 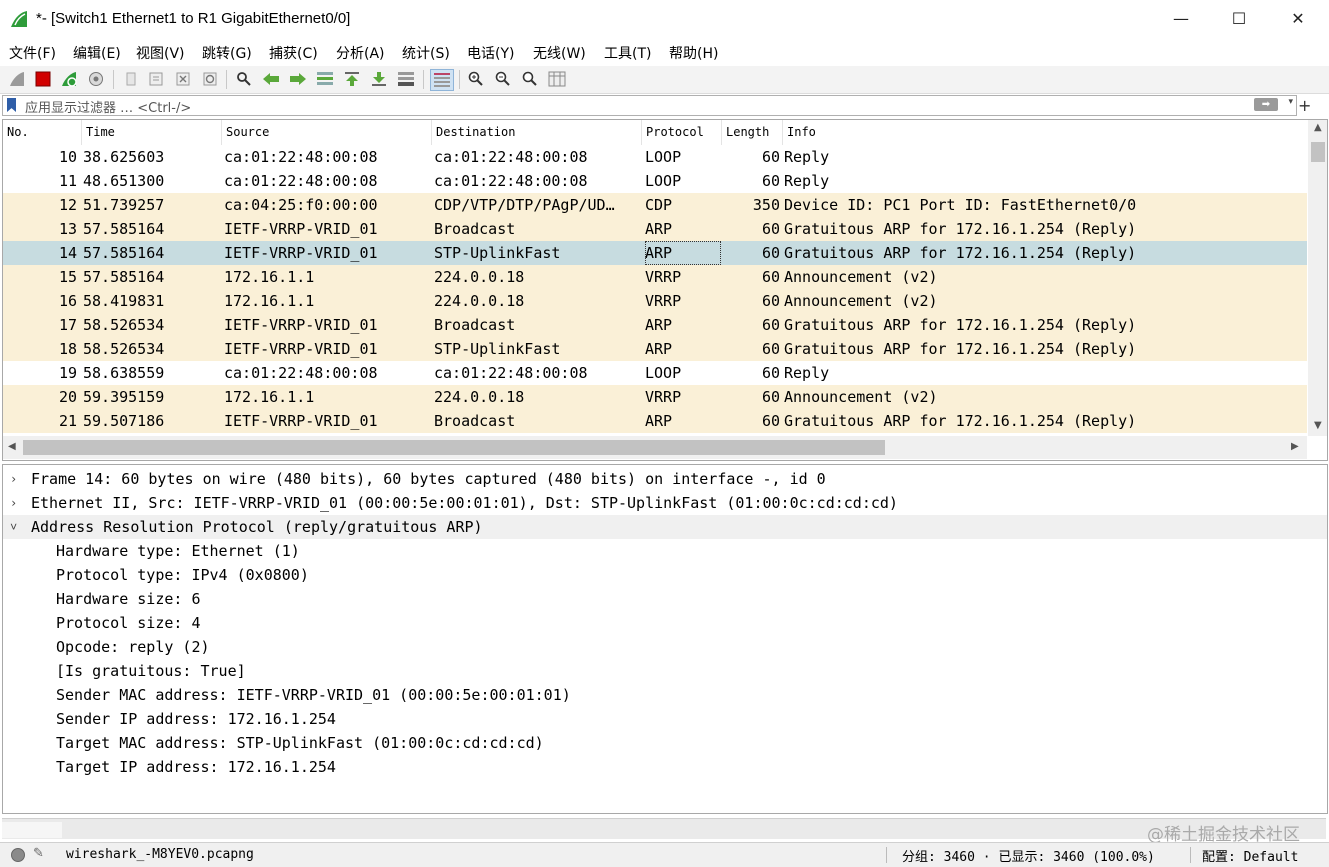 I want to click on packet-cell-src: IETF-VRRP-VRID_01, so click(x=301, y=325).